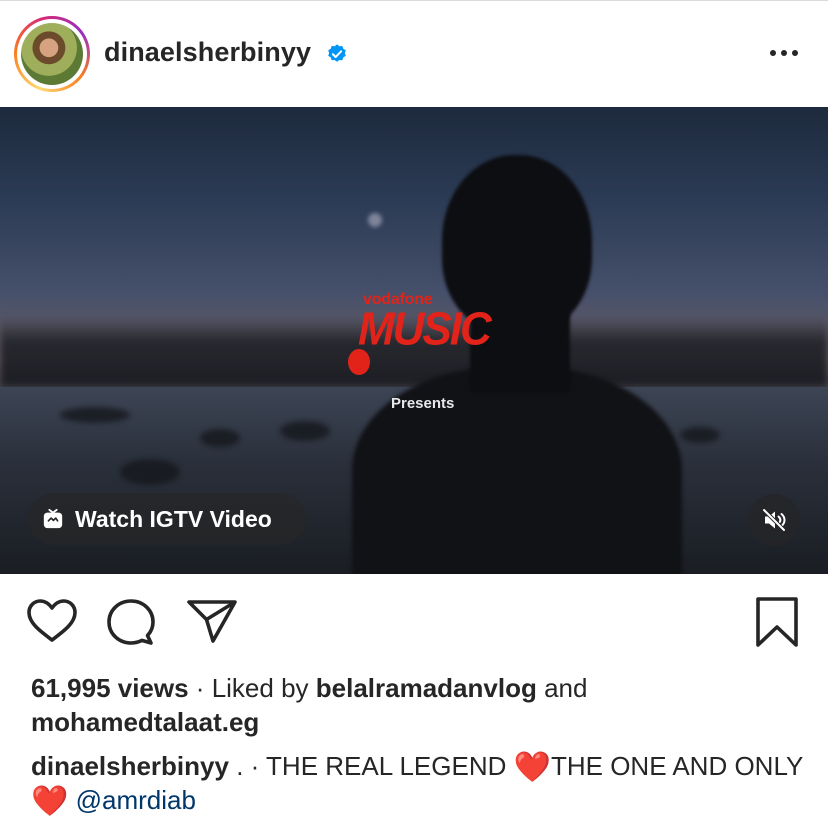 This screenshot has height=830, width=828. What do you see at coordinates (414, 54) in the screenshot?
I see `post-header: dinaelsherbinyy` at bounding box center [414, 54].